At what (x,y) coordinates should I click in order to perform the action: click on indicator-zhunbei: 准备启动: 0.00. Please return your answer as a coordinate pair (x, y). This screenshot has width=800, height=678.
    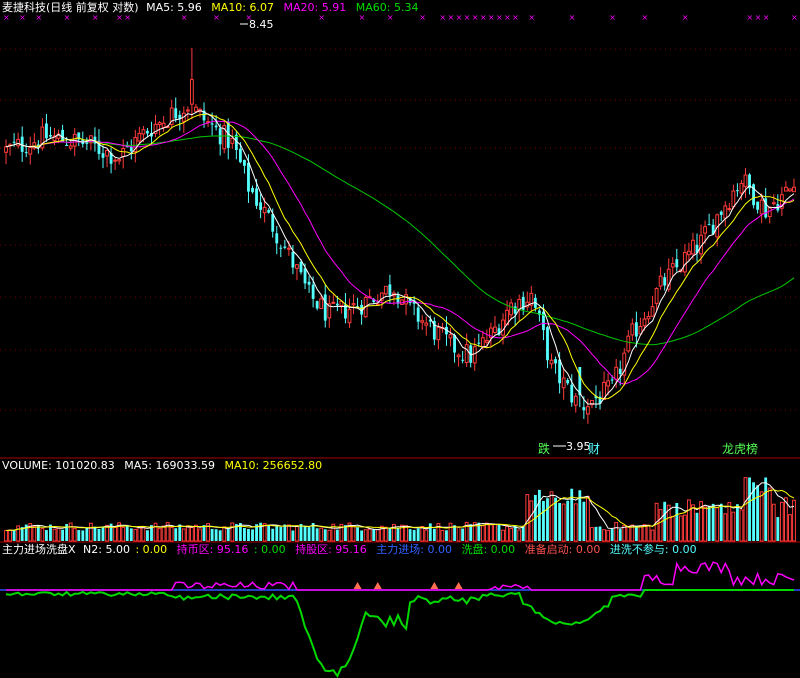
    Looking at the image, I should click on (563, 549).